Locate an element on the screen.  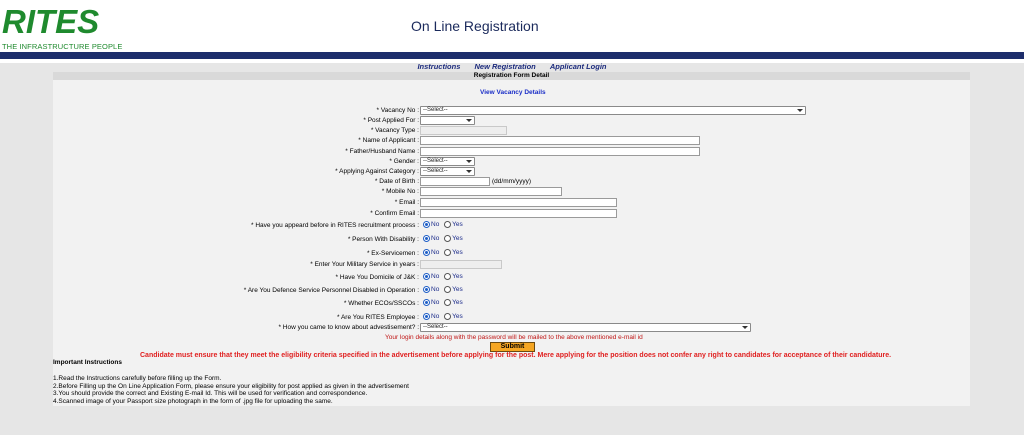
confirm-email-label: * Confirm Email : is located at coordinates (394, 213).